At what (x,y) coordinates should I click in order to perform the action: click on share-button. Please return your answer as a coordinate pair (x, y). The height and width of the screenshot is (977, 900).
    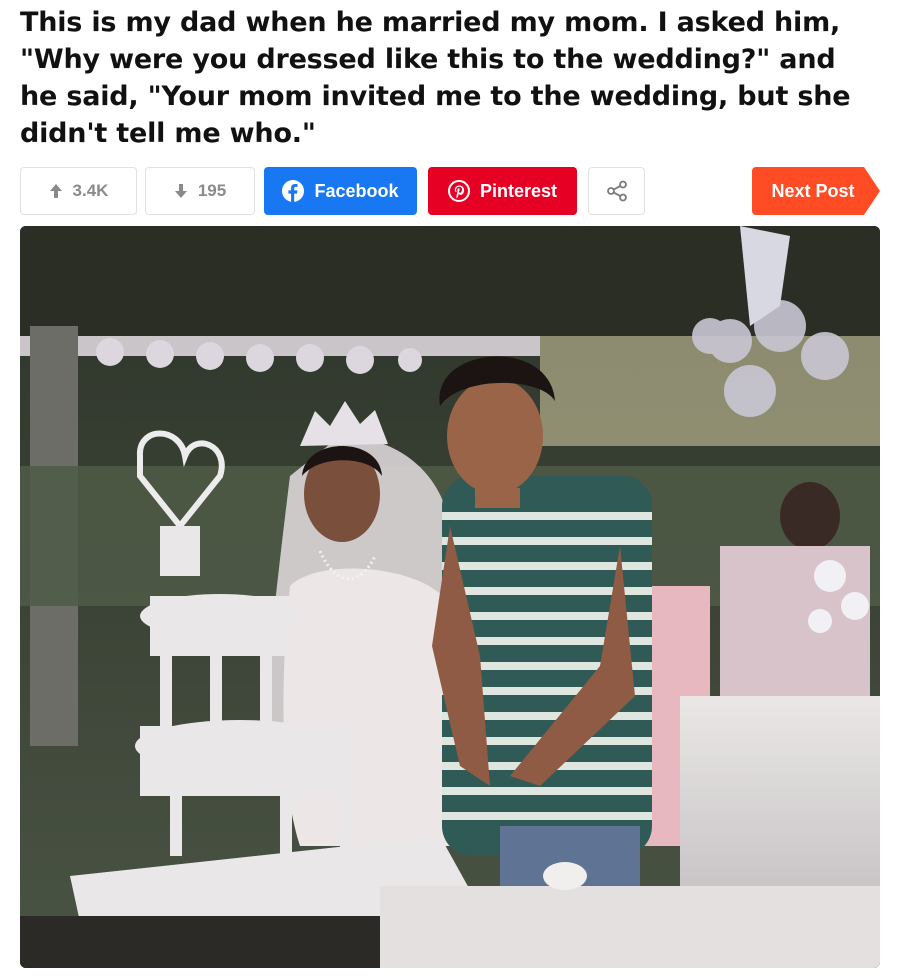
    Looking at the image, I should click on (616, 191).